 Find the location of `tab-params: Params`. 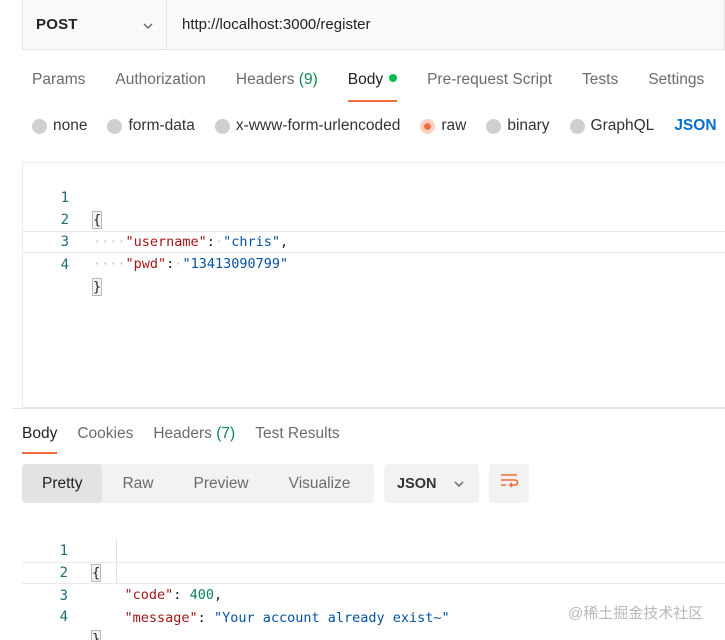

tab-params: Params is located at coordinates (58, 84).